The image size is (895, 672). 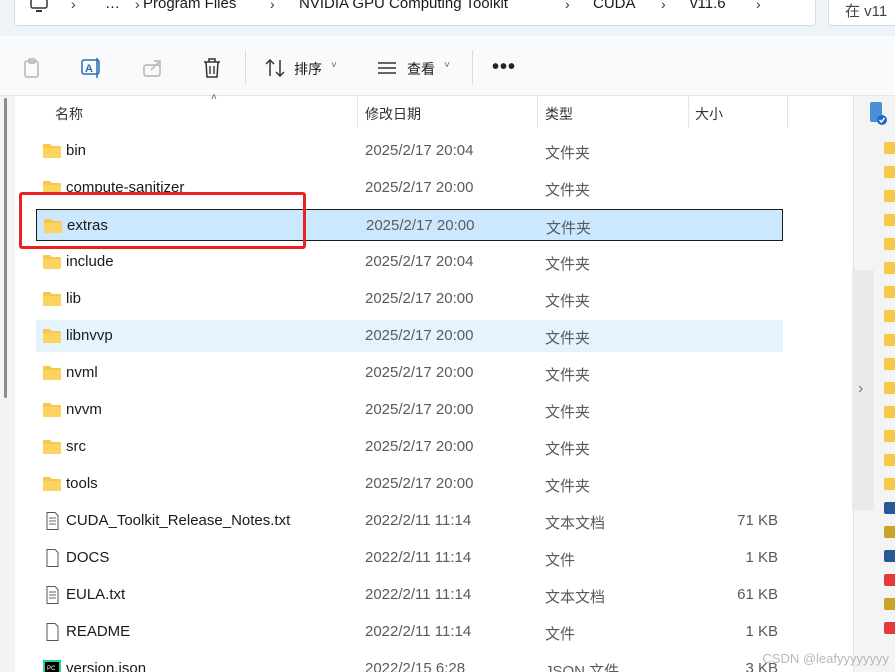 I want to click on pycharm-file-icon: PC, so click(x=52, y=666).